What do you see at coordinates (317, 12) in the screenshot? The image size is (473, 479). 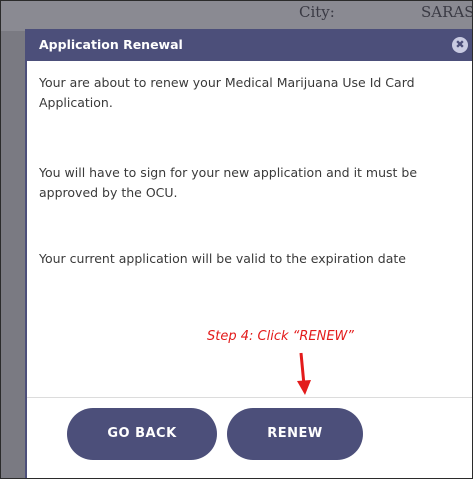 I see `city-label: City:` at bounding box center [317, 12].